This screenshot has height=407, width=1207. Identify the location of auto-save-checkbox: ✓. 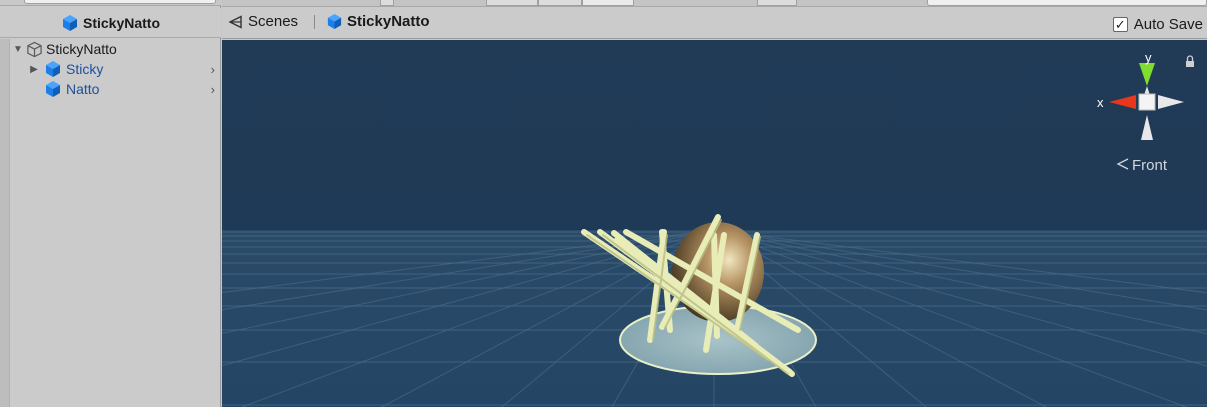
(1120, 24).